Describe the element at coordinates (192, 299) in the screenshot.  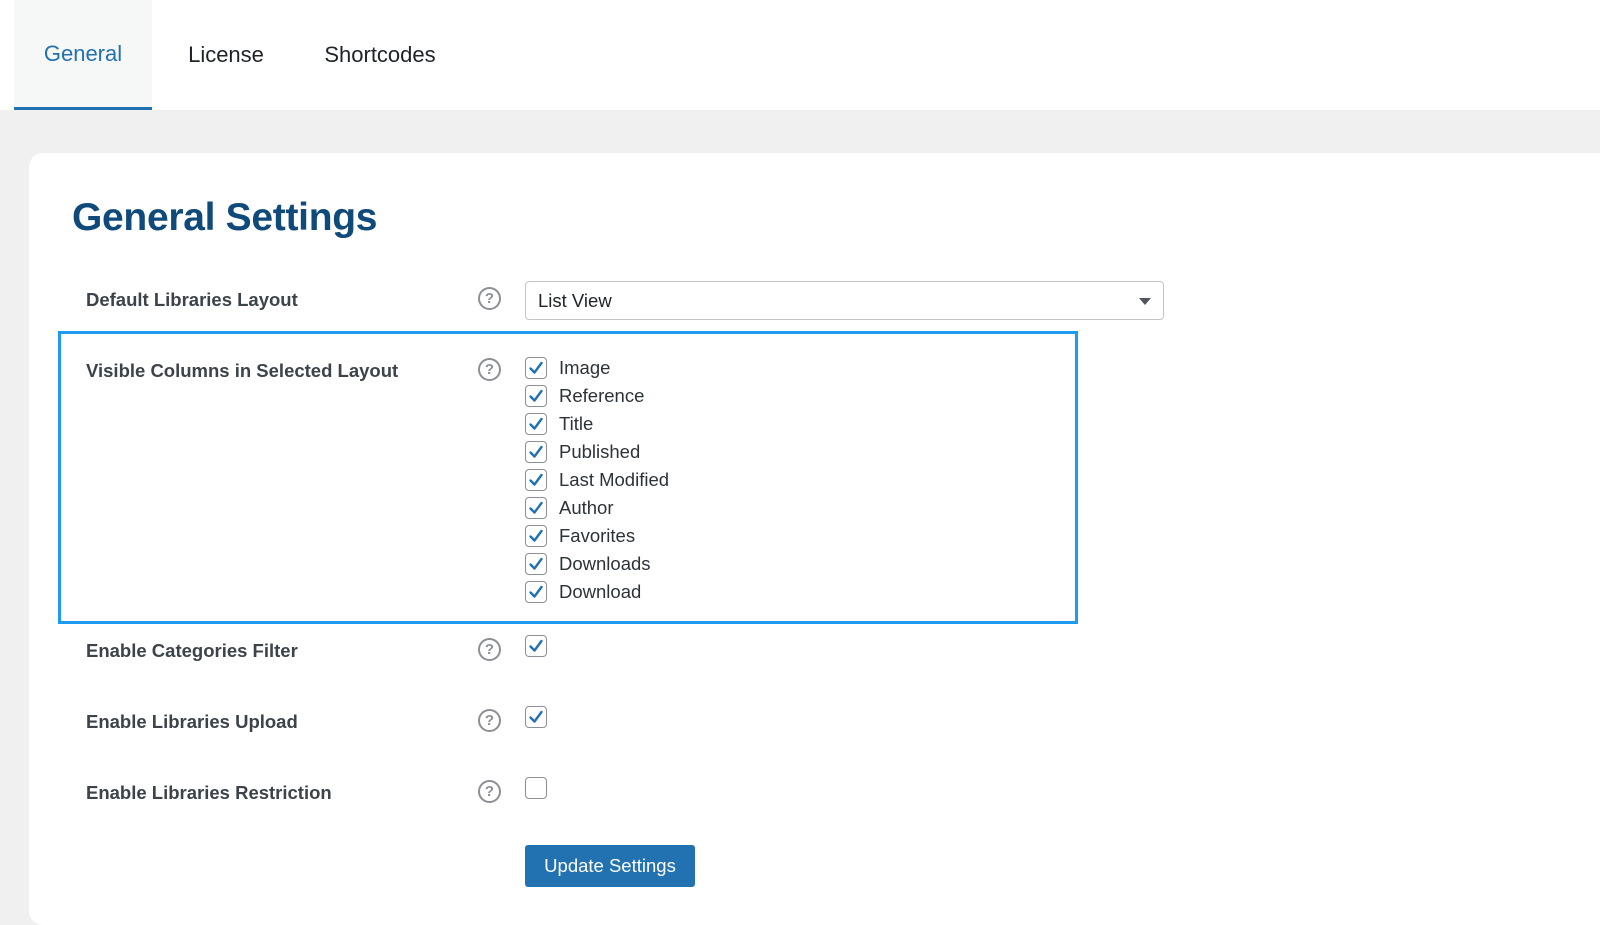
I see `default-layout-label: Default Libraries Layout` at that location.